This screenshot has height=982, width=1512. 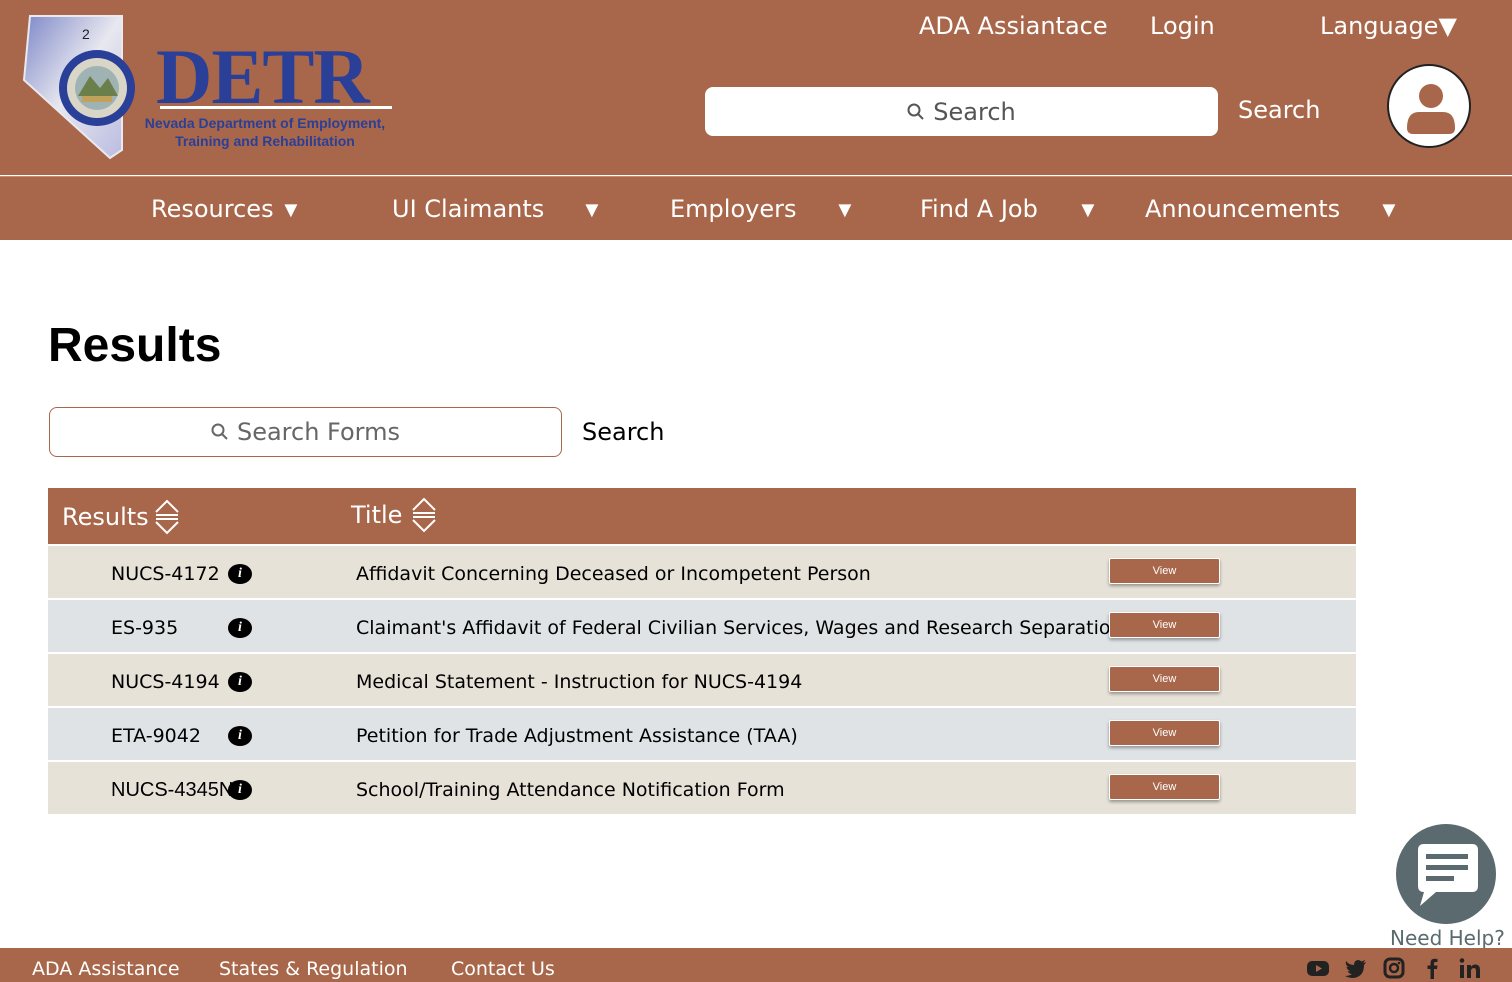 What do you see at coordinates (702, 516) in the screenshot?
I see `table-header: Results Title` at bounding box center [702, 516].